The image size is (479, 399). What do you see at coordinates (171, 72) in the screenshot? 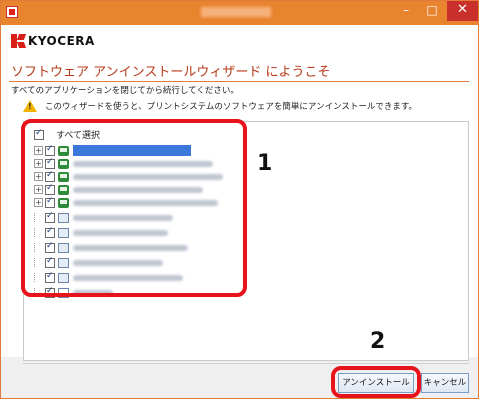
I see `wizard-heading: ソフトウェア アンインストールウィザード にようこそ` at bounding box center [171, 72].